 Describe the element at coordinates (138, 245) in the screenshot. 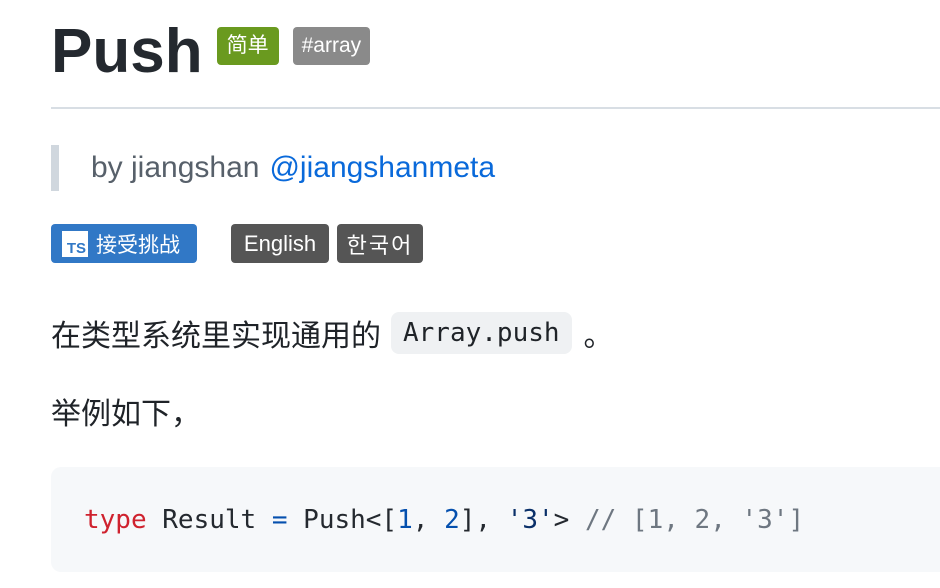

I see `take-challenge-label: 接受挑战` at that location.